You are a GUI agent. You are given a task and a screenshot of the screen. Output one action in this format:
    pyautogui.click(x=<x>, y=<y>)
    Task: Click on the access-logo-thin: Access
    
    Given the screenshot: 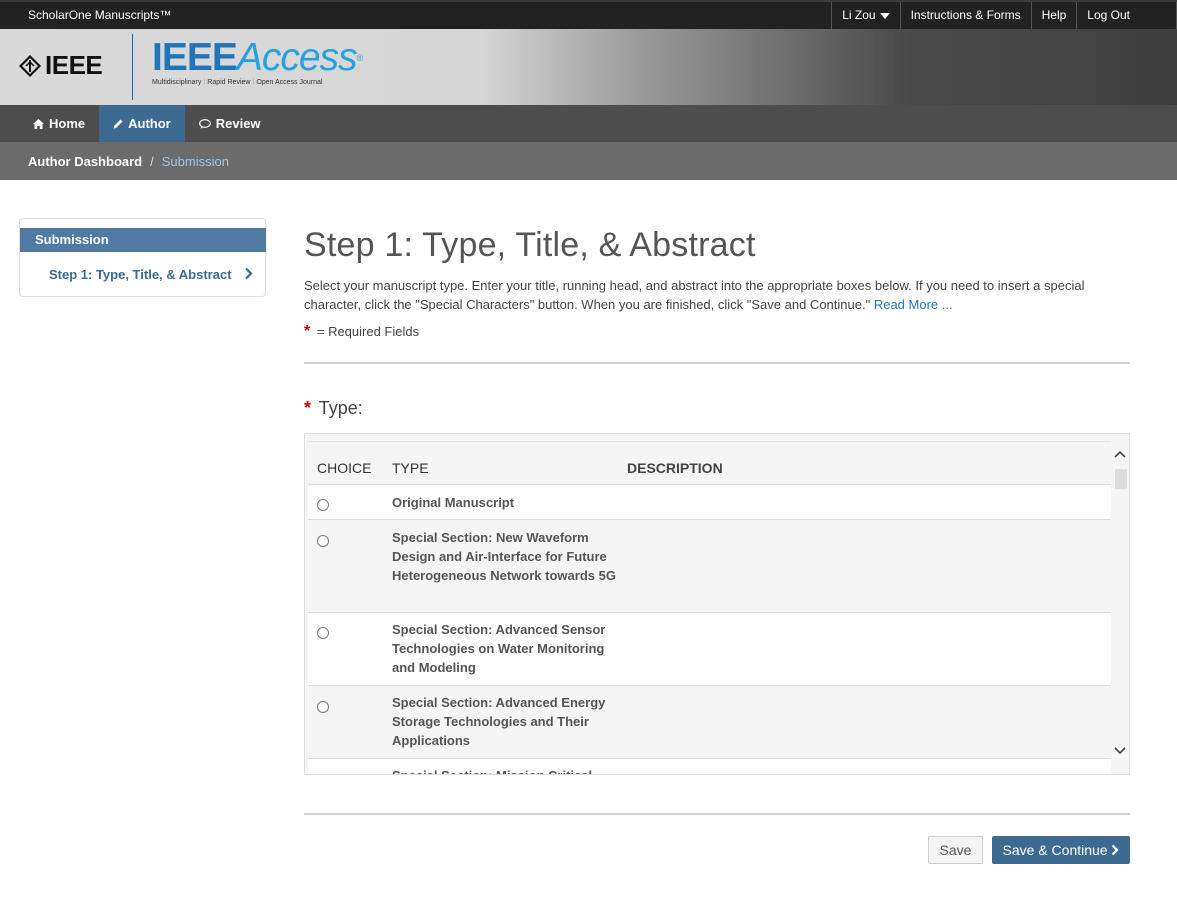 What is the action you would take?
    pyautogui.click(x=297, y=57)
    